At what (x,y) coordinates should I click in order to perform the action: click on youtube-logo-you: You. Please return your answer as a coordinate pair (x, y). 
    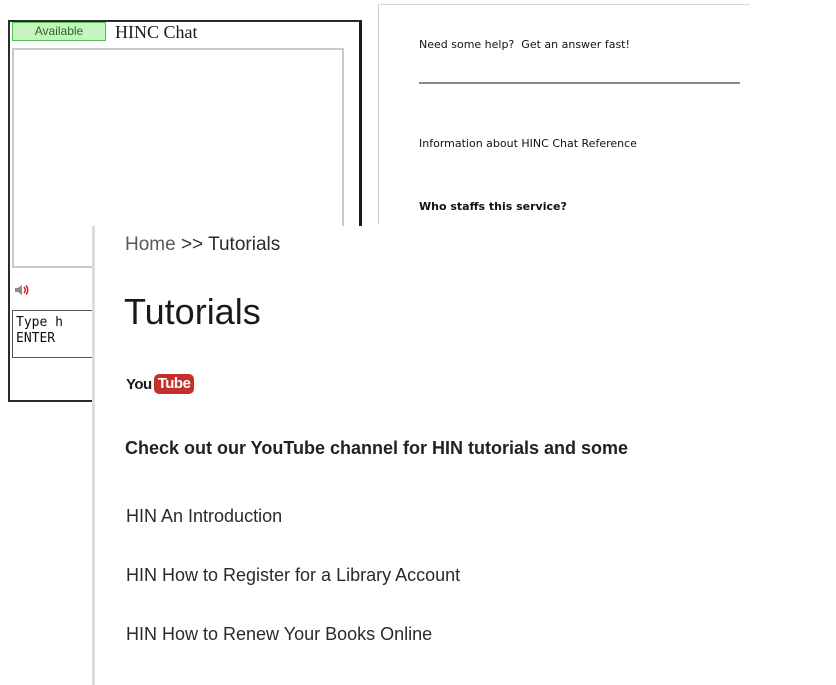
    Looking at the image, I should click on (139, 384).